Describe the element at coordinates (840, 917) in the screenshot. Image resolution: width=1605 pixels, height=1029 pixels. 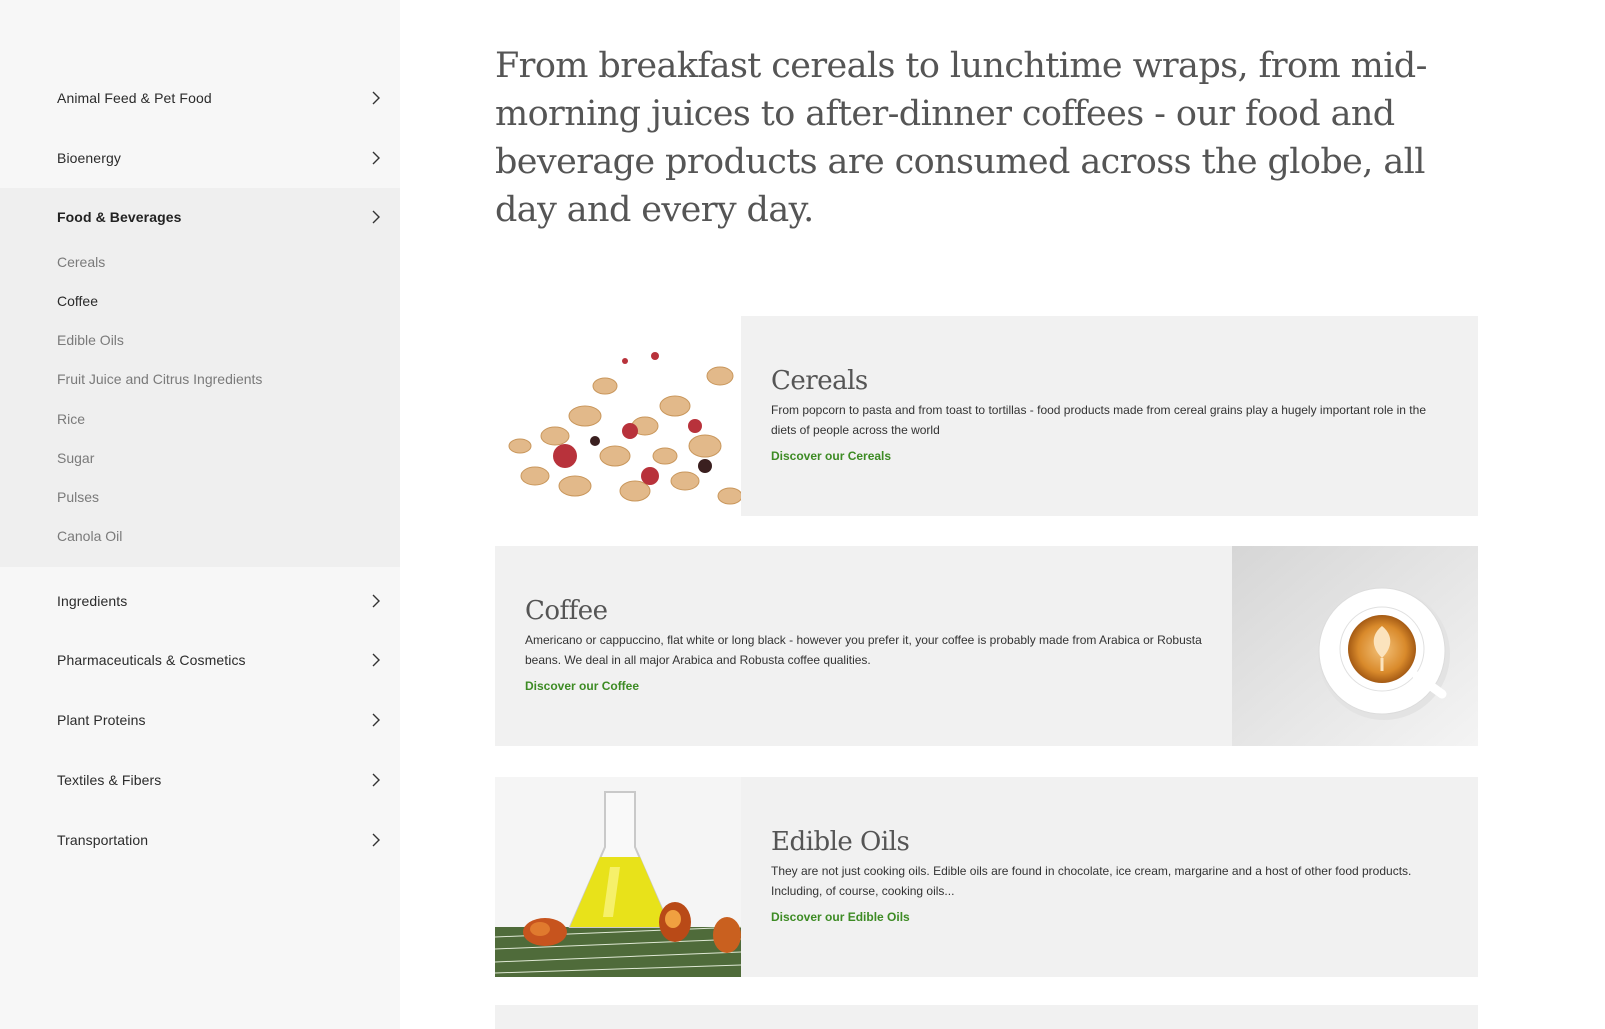
I see `discover-edible-oils-link: Discover our Edible Oils` at that location.